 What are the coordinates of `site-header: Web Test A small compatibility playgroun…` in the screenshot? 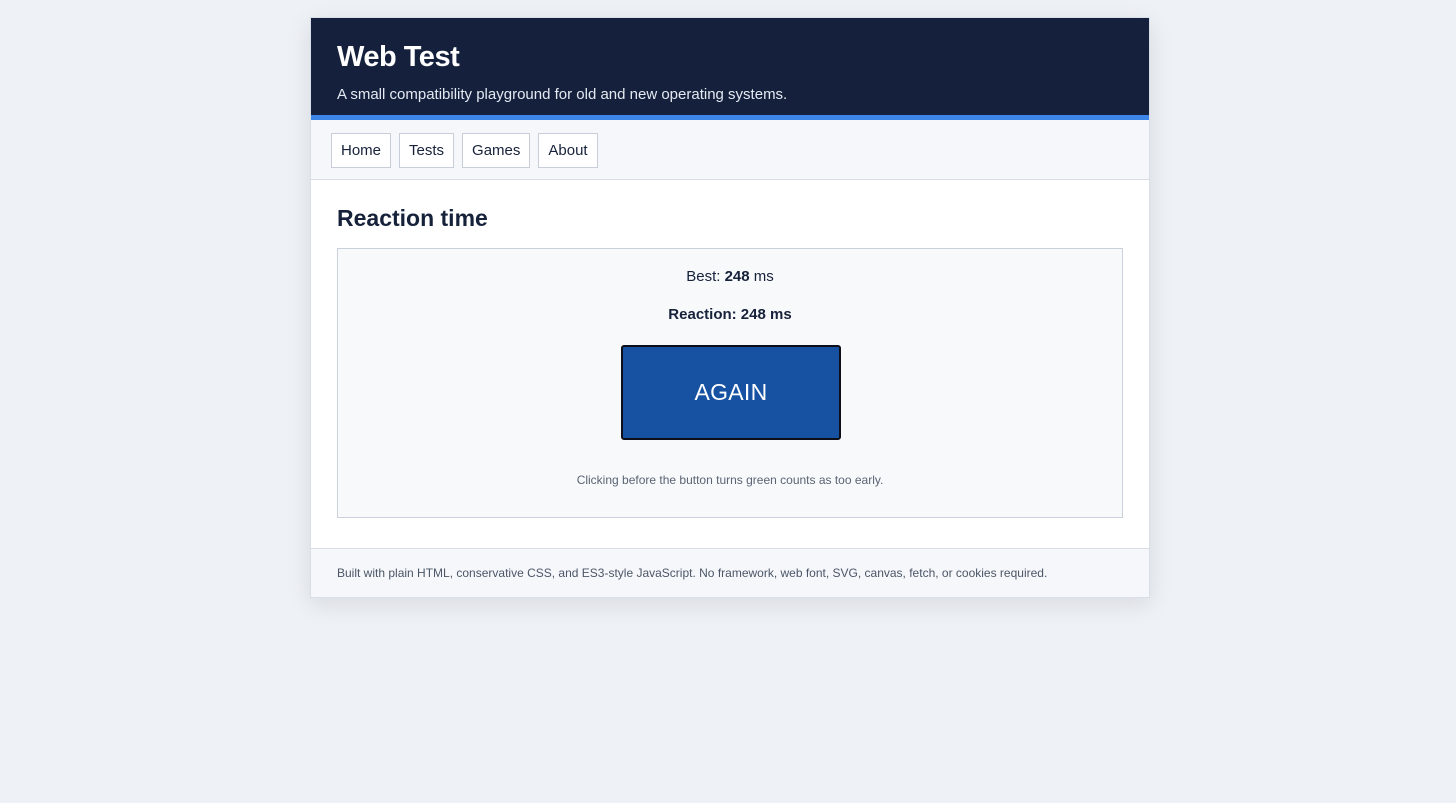 It's located at (730, 69).